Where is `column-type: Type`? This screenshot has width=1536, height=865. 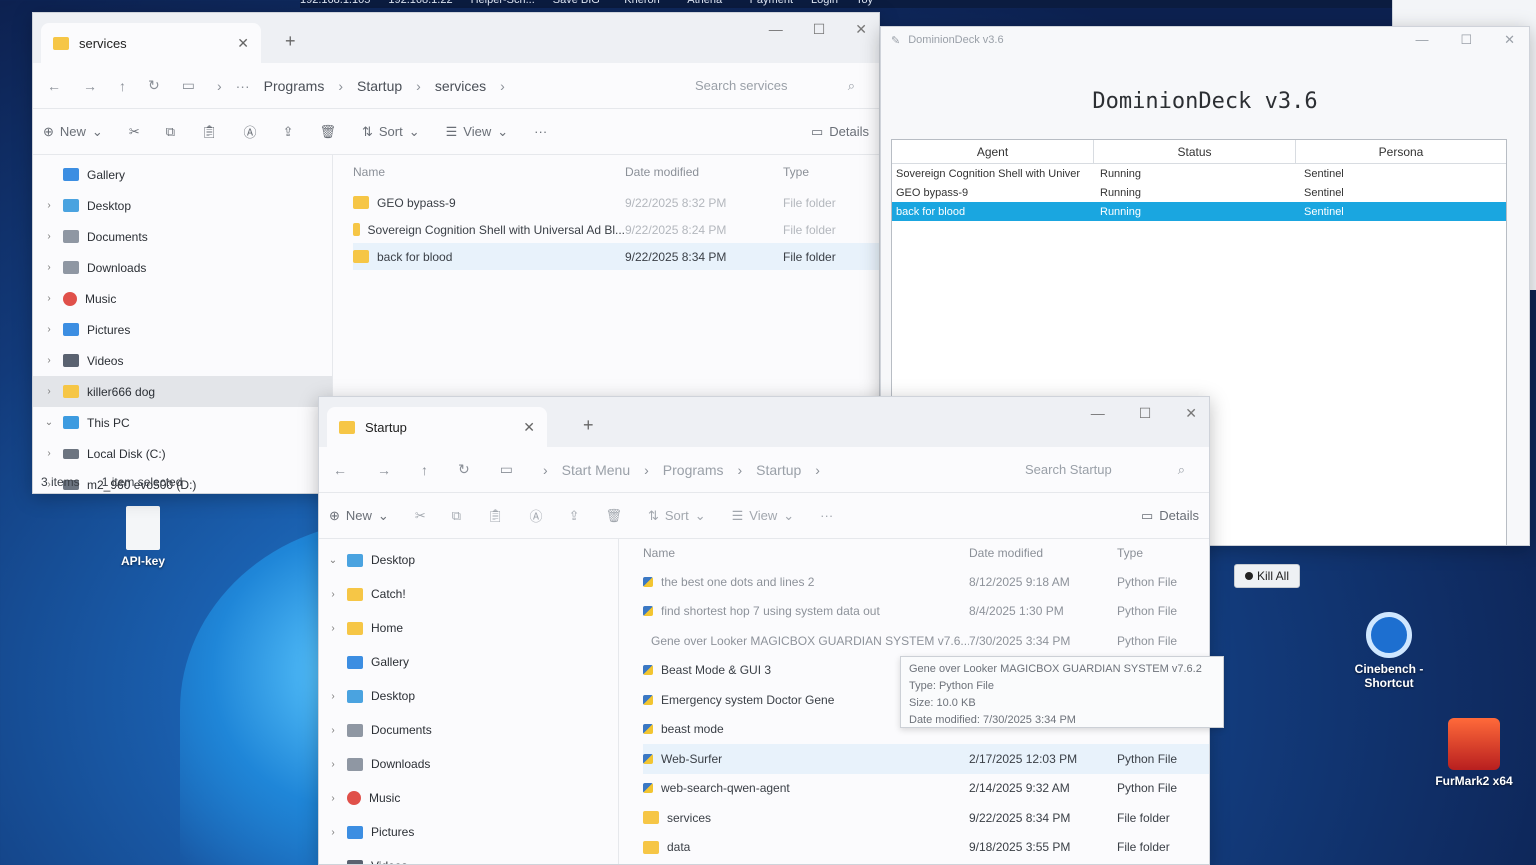
column-type: Type is located at coordinates (1130, 553).